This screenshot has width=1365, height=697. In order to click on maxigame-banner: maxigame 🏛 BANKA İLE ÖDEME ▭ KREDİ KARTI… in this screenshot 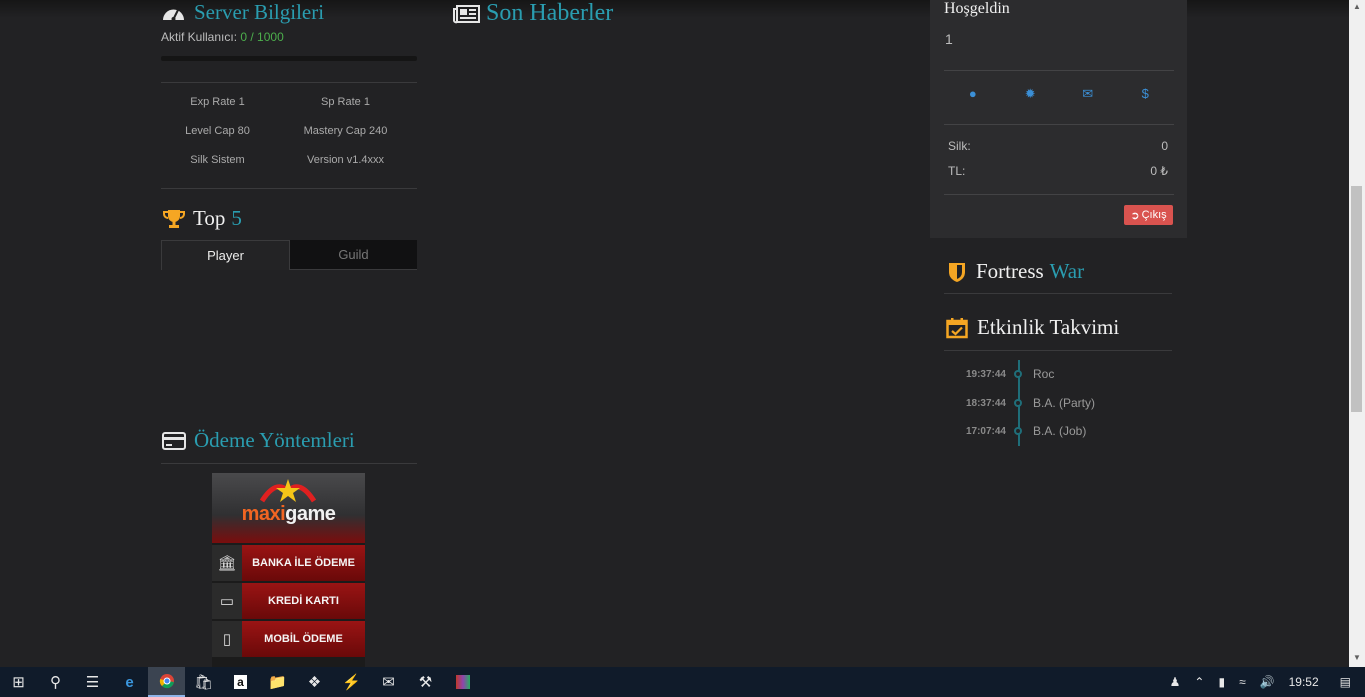, I will do `click(288, 570)`.